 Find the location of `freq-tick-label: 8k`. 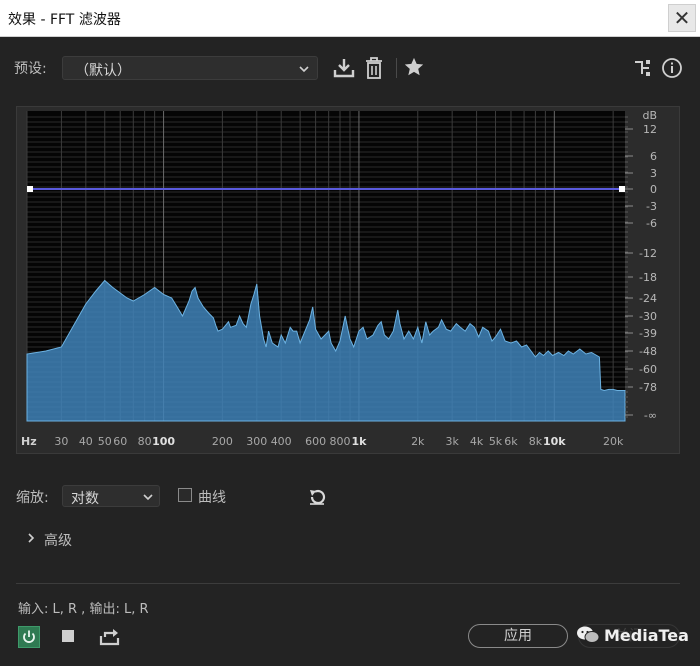

freq-tick-label: 8k is located at coordinates (536, 441).